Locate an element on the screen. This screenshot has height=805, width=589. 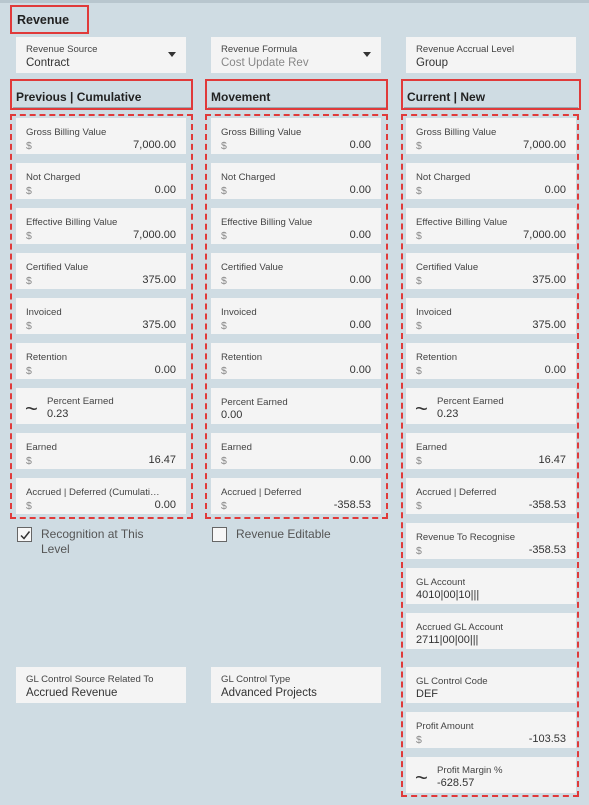
field-label: GL Control Code is located at coordinates (452, 681).